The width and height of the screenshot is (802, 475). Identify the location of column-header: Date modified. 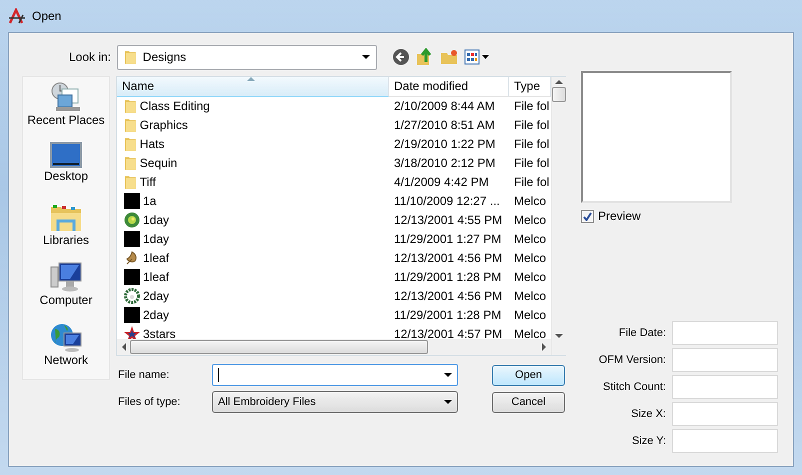
(449, 87).